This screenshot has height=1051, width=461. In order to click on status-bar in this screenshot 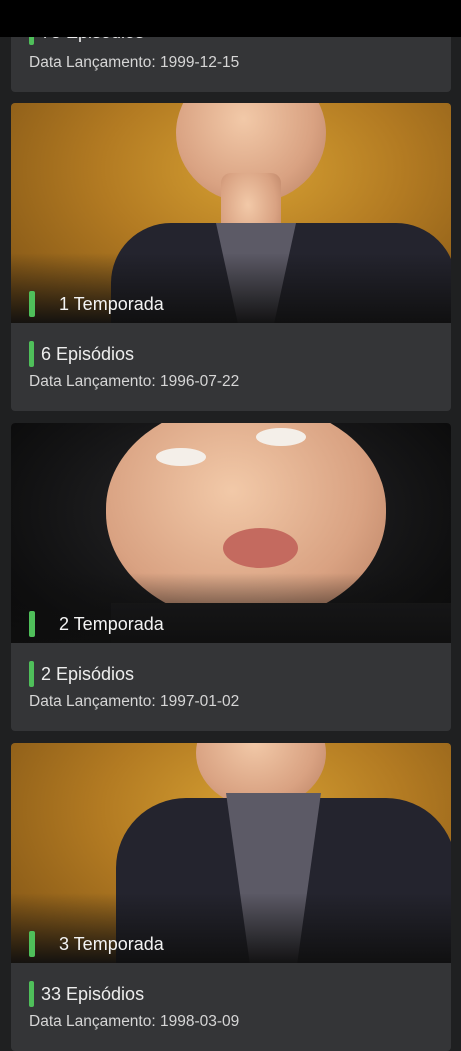, I will do `click(230, 18)`.